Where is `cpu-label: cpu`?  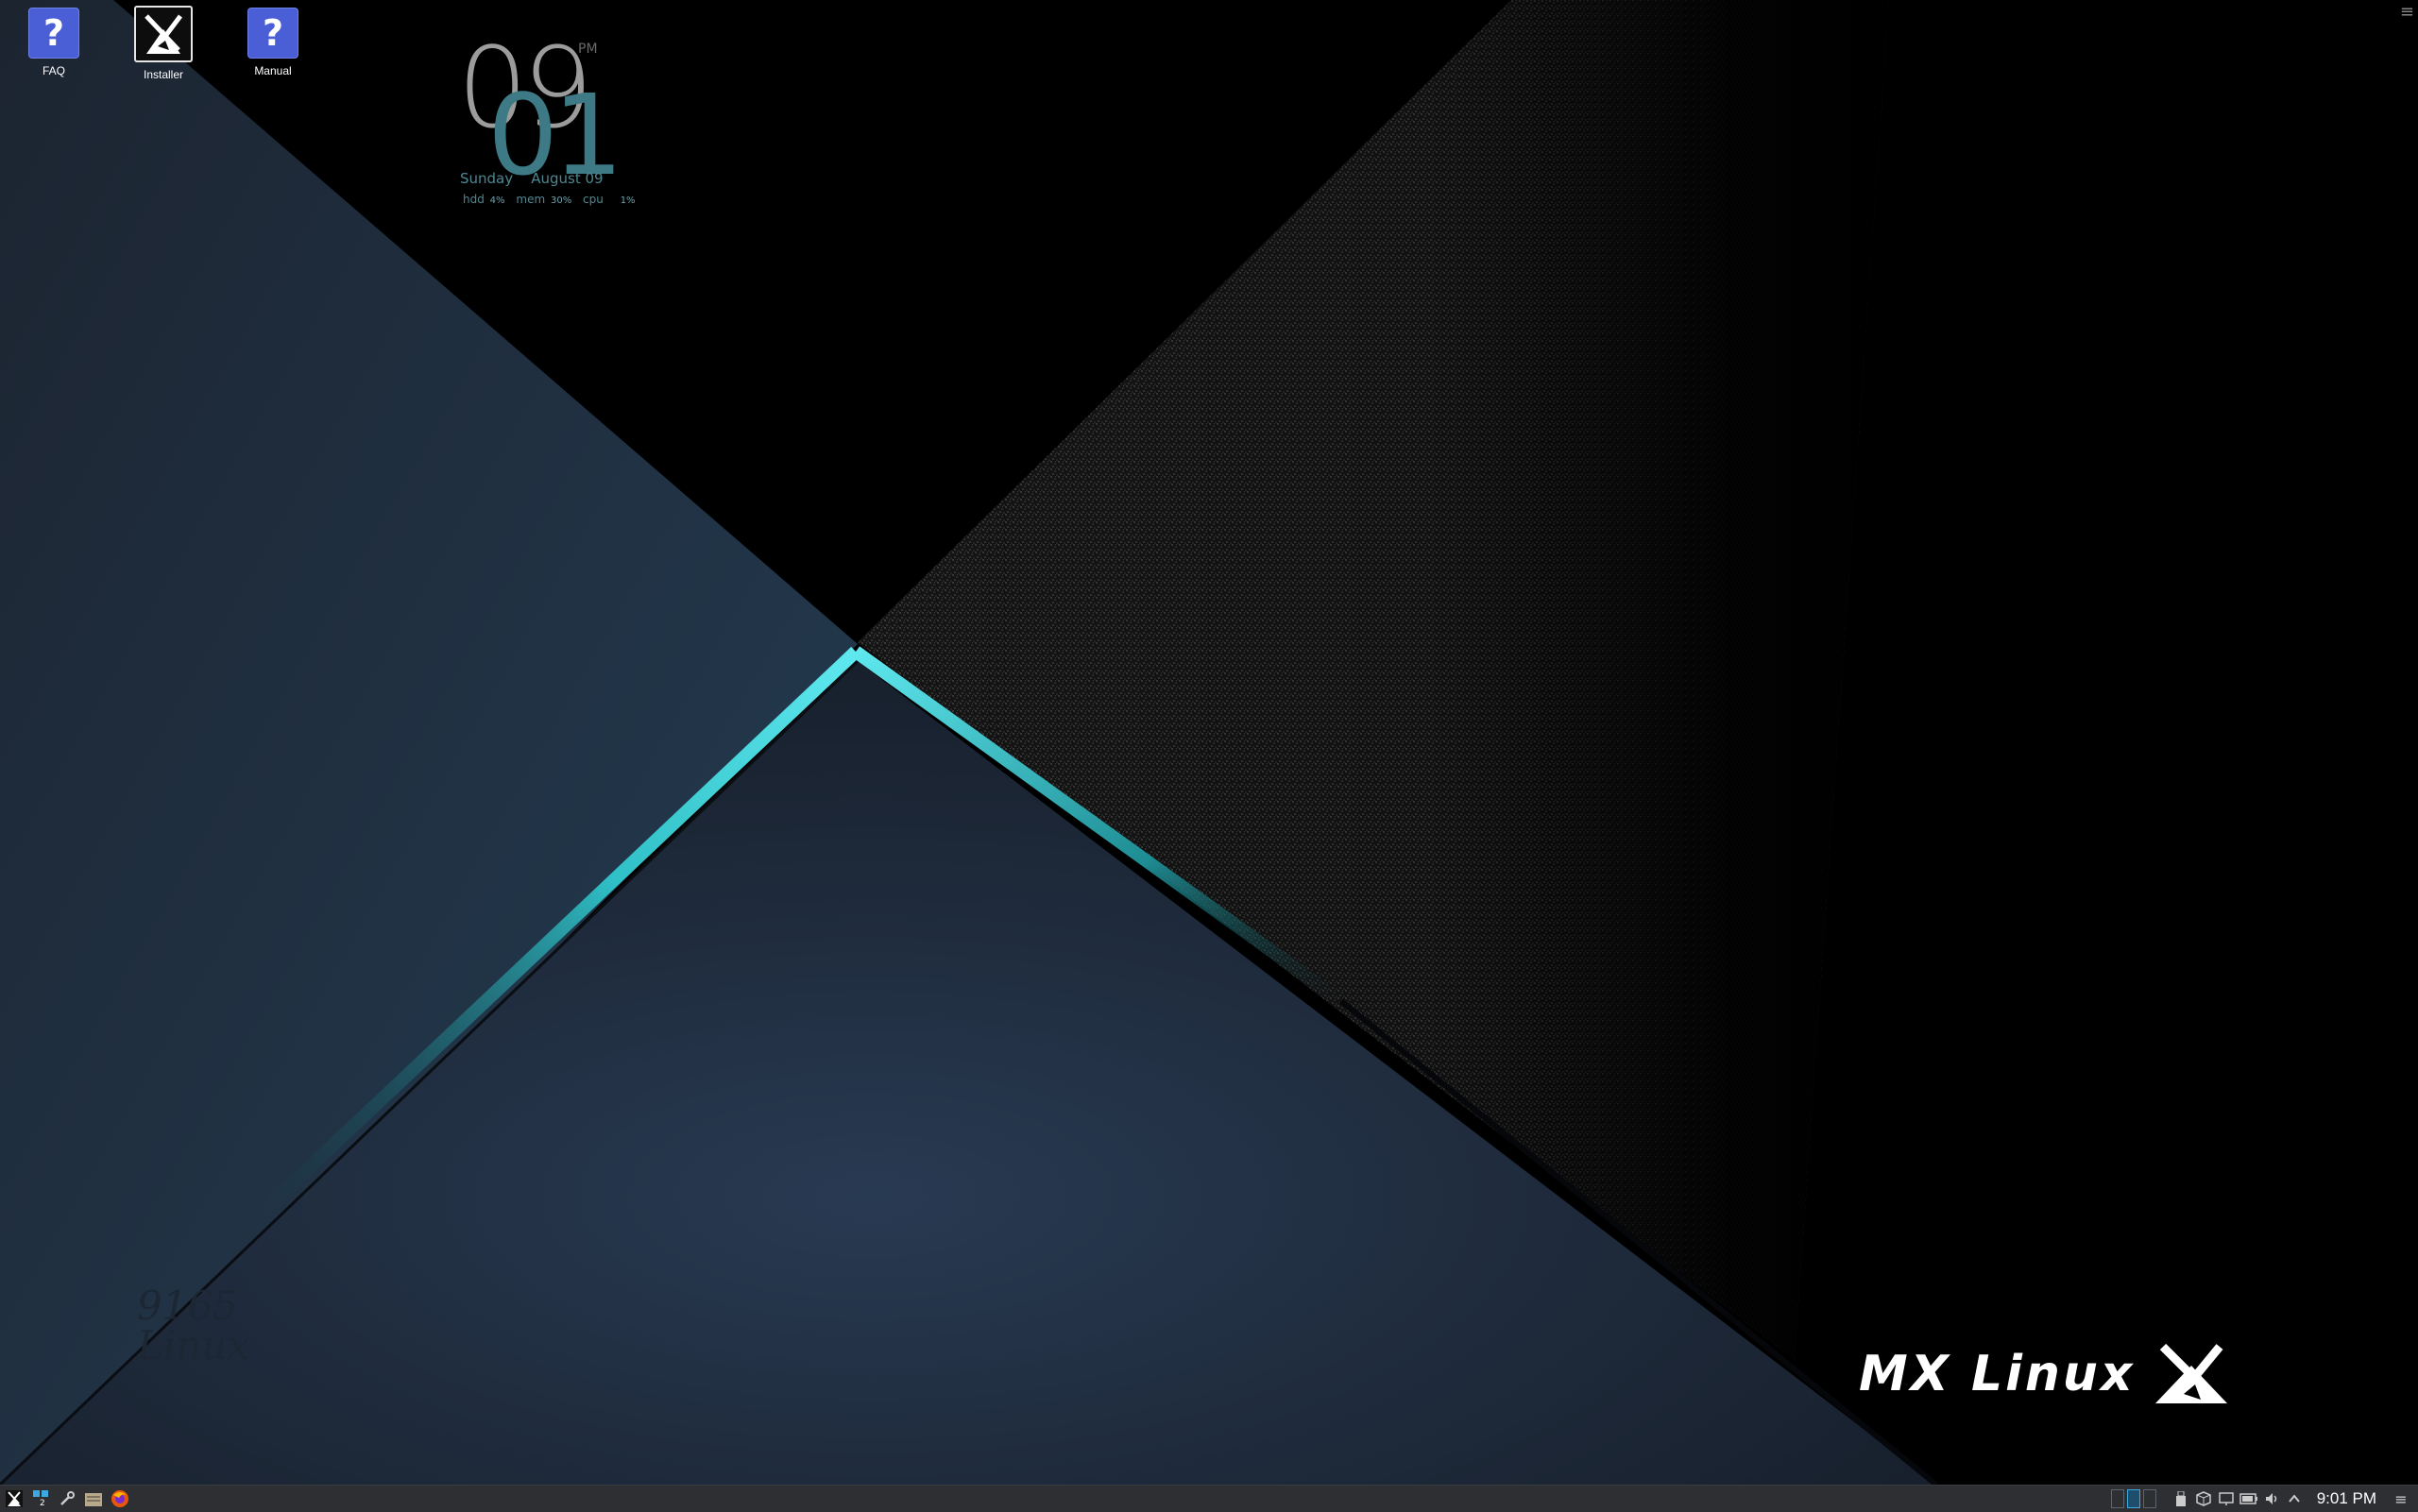
cpu-label: cpu is located at coordinates (593, 199).